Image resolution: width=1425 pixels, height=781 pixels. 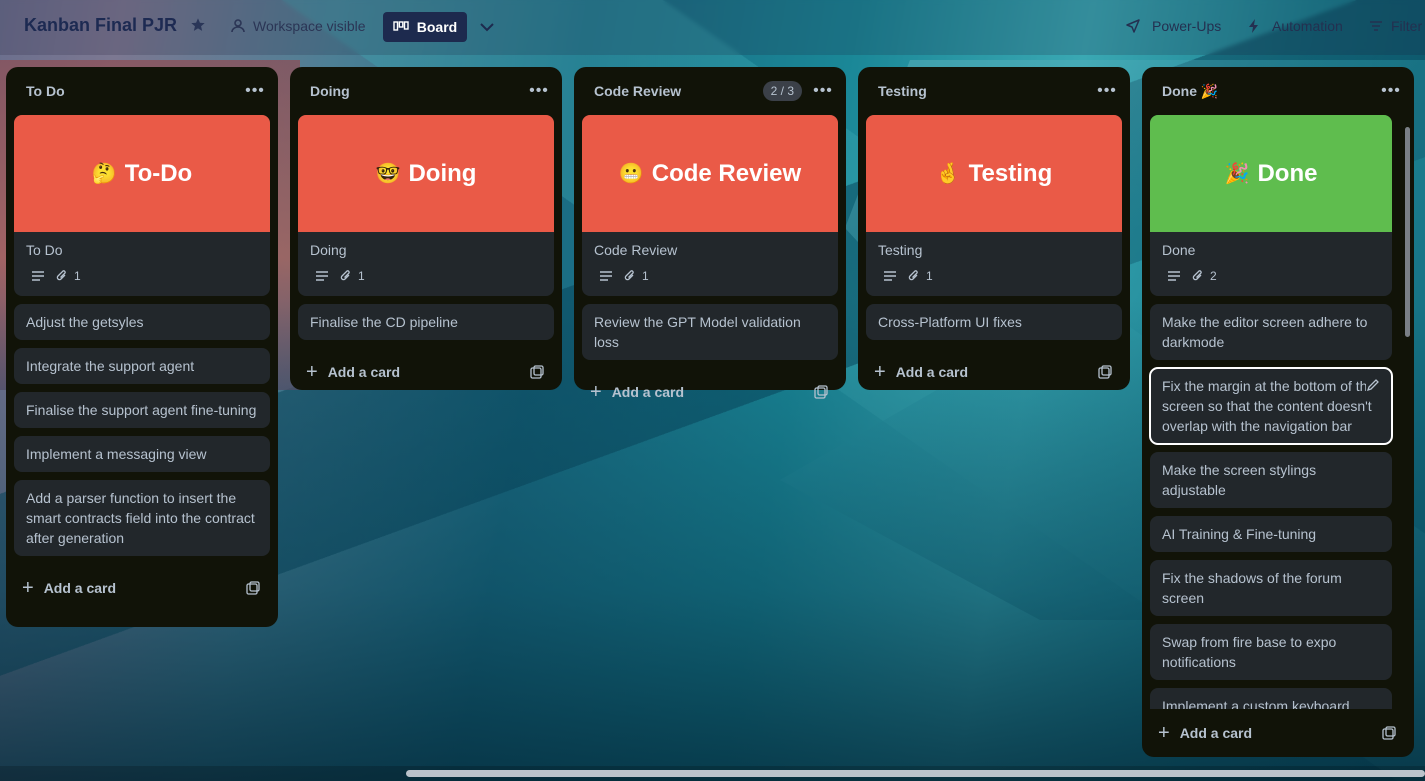 I want to click on list-card: Cross-Platform UI fixes, so click(x=994, y=322).